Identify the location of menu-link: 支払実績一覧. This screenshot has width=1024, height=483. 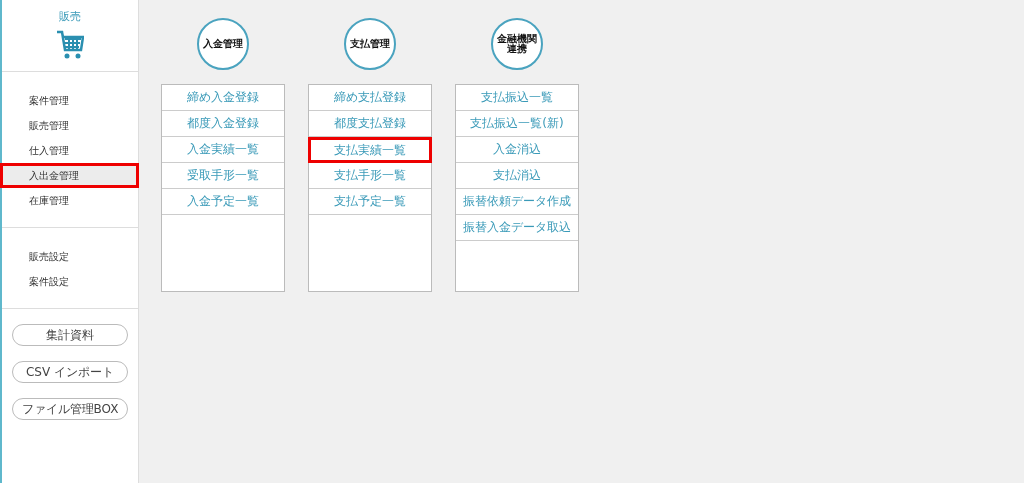
(370, 150).